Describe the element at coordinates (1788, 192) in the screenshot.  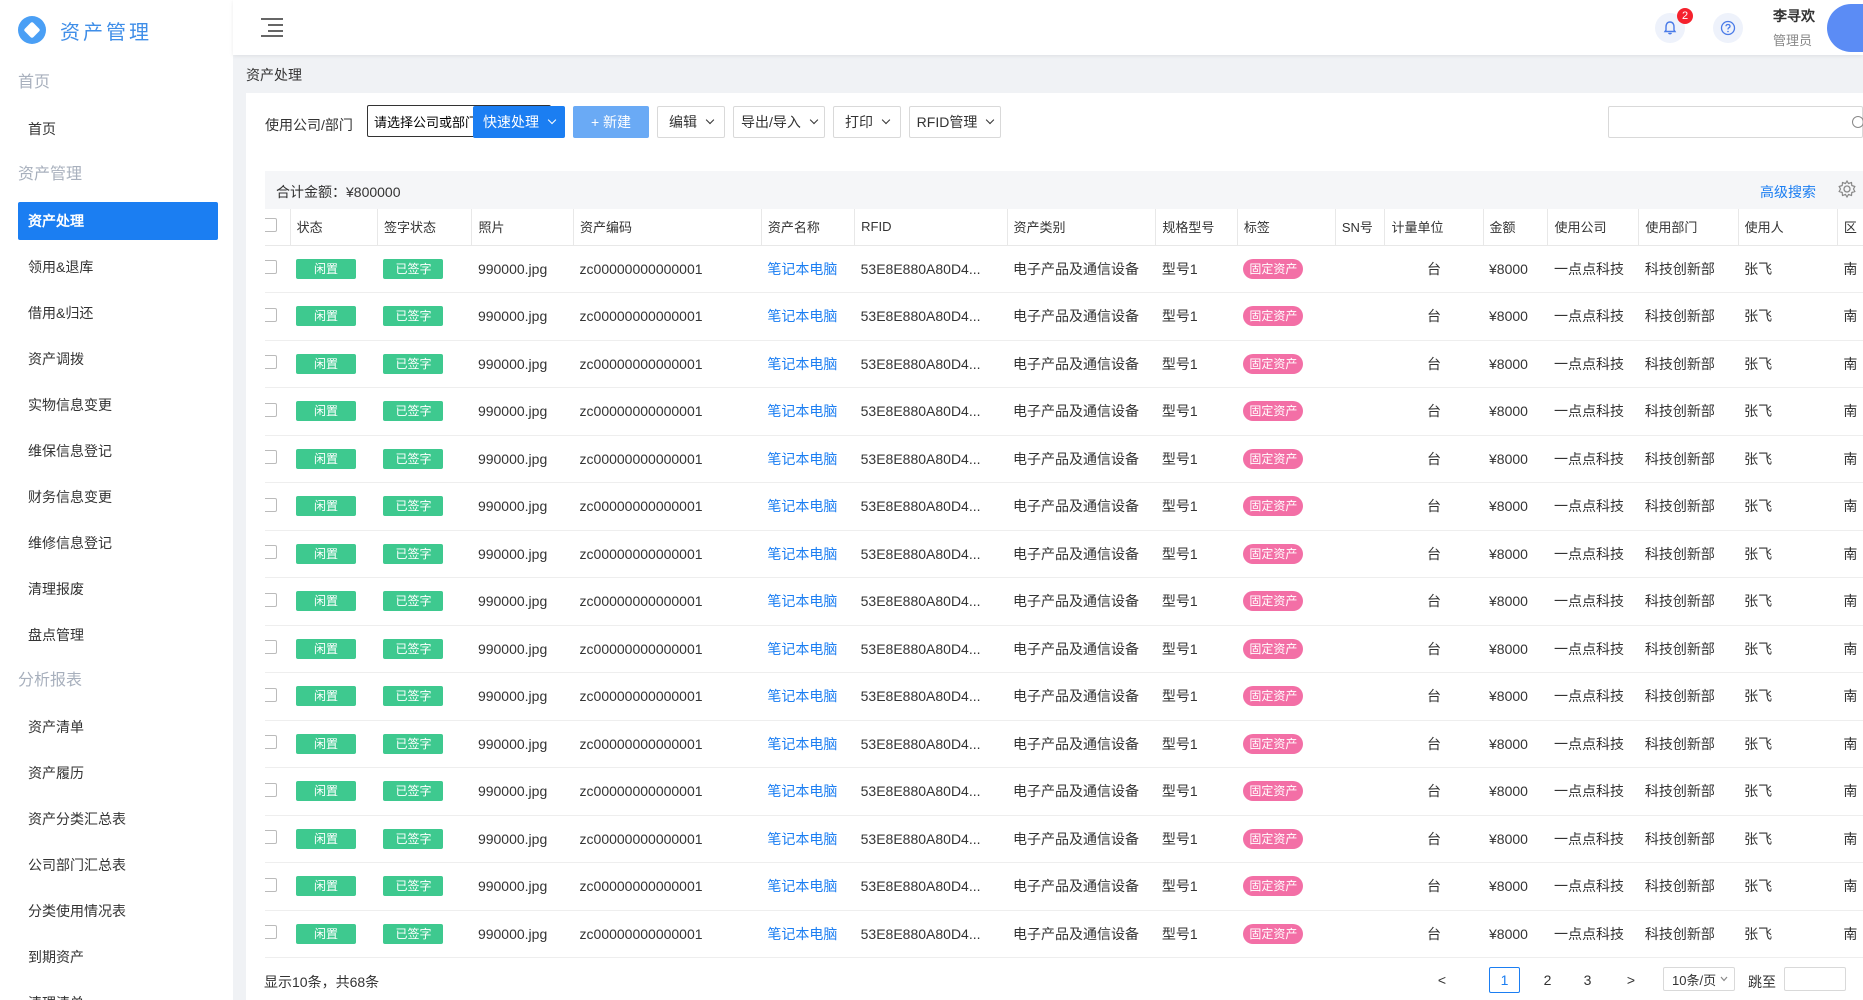
I see `advanced-search-link: 高级搜索` at that location.